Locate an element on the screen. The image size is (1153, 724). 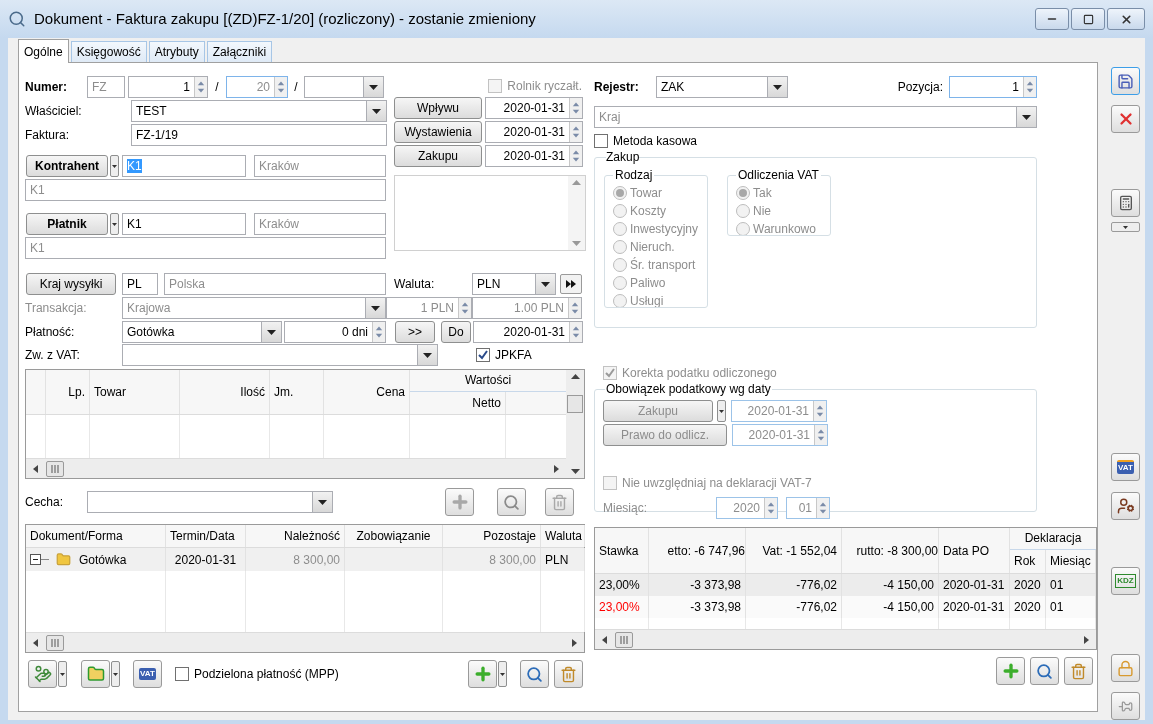
column-header: Data PO is located at coordinates (974, 550).